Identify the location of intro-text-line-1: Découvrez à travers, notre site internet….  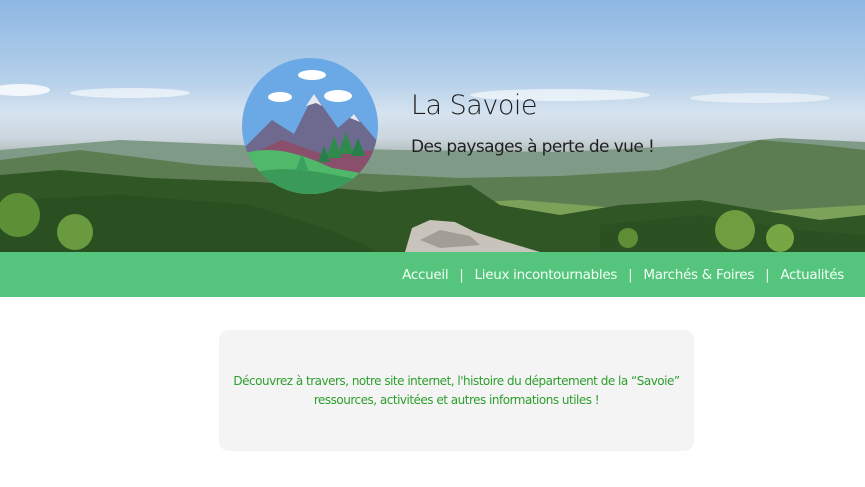
(456, 380).